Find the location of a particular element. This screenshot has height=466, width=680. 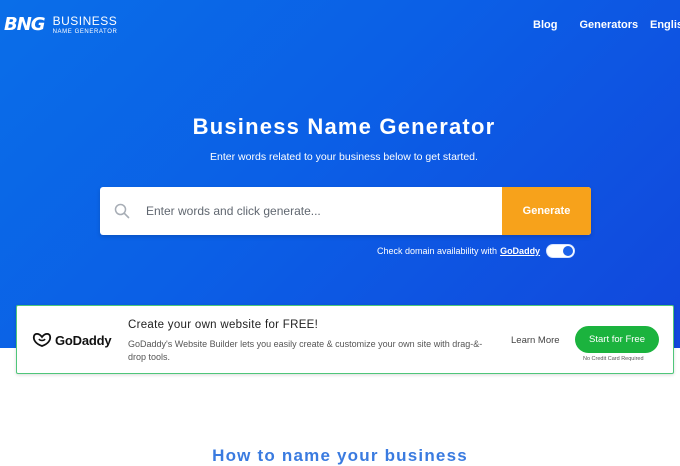

nav-generators: Generators is located at coordinates (608, 25).